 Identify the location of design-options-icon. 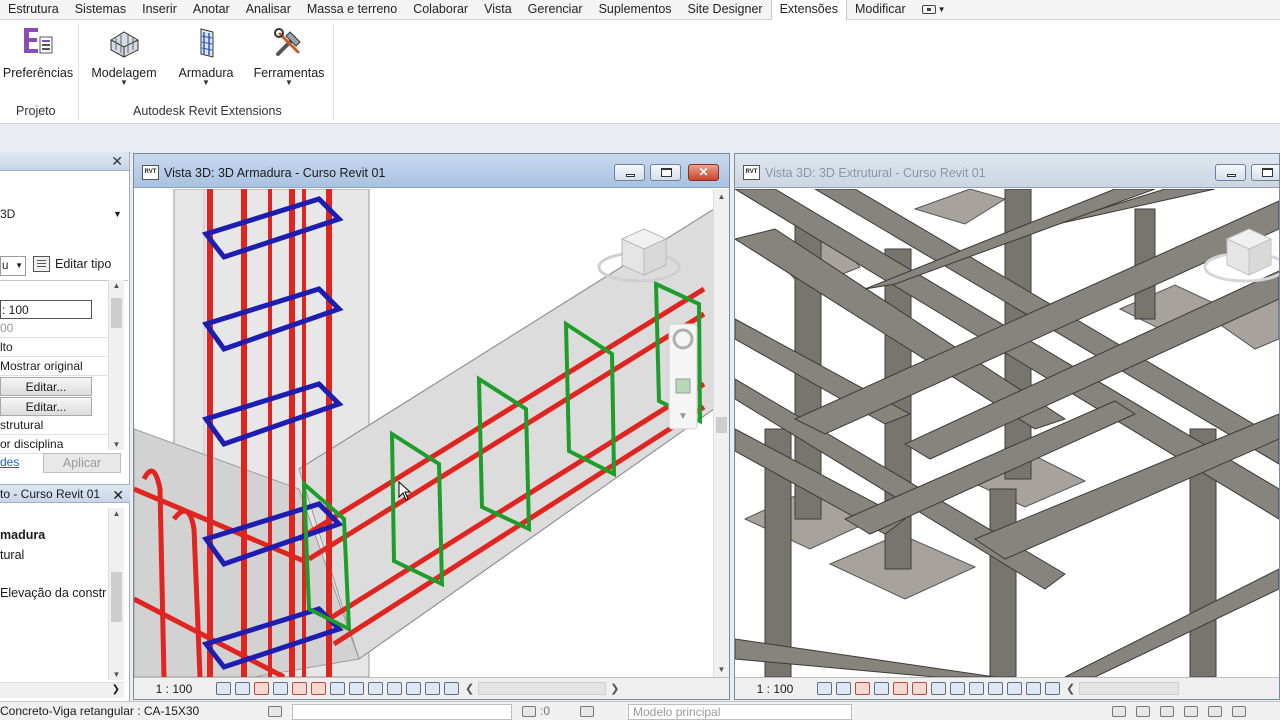
(587, 711).